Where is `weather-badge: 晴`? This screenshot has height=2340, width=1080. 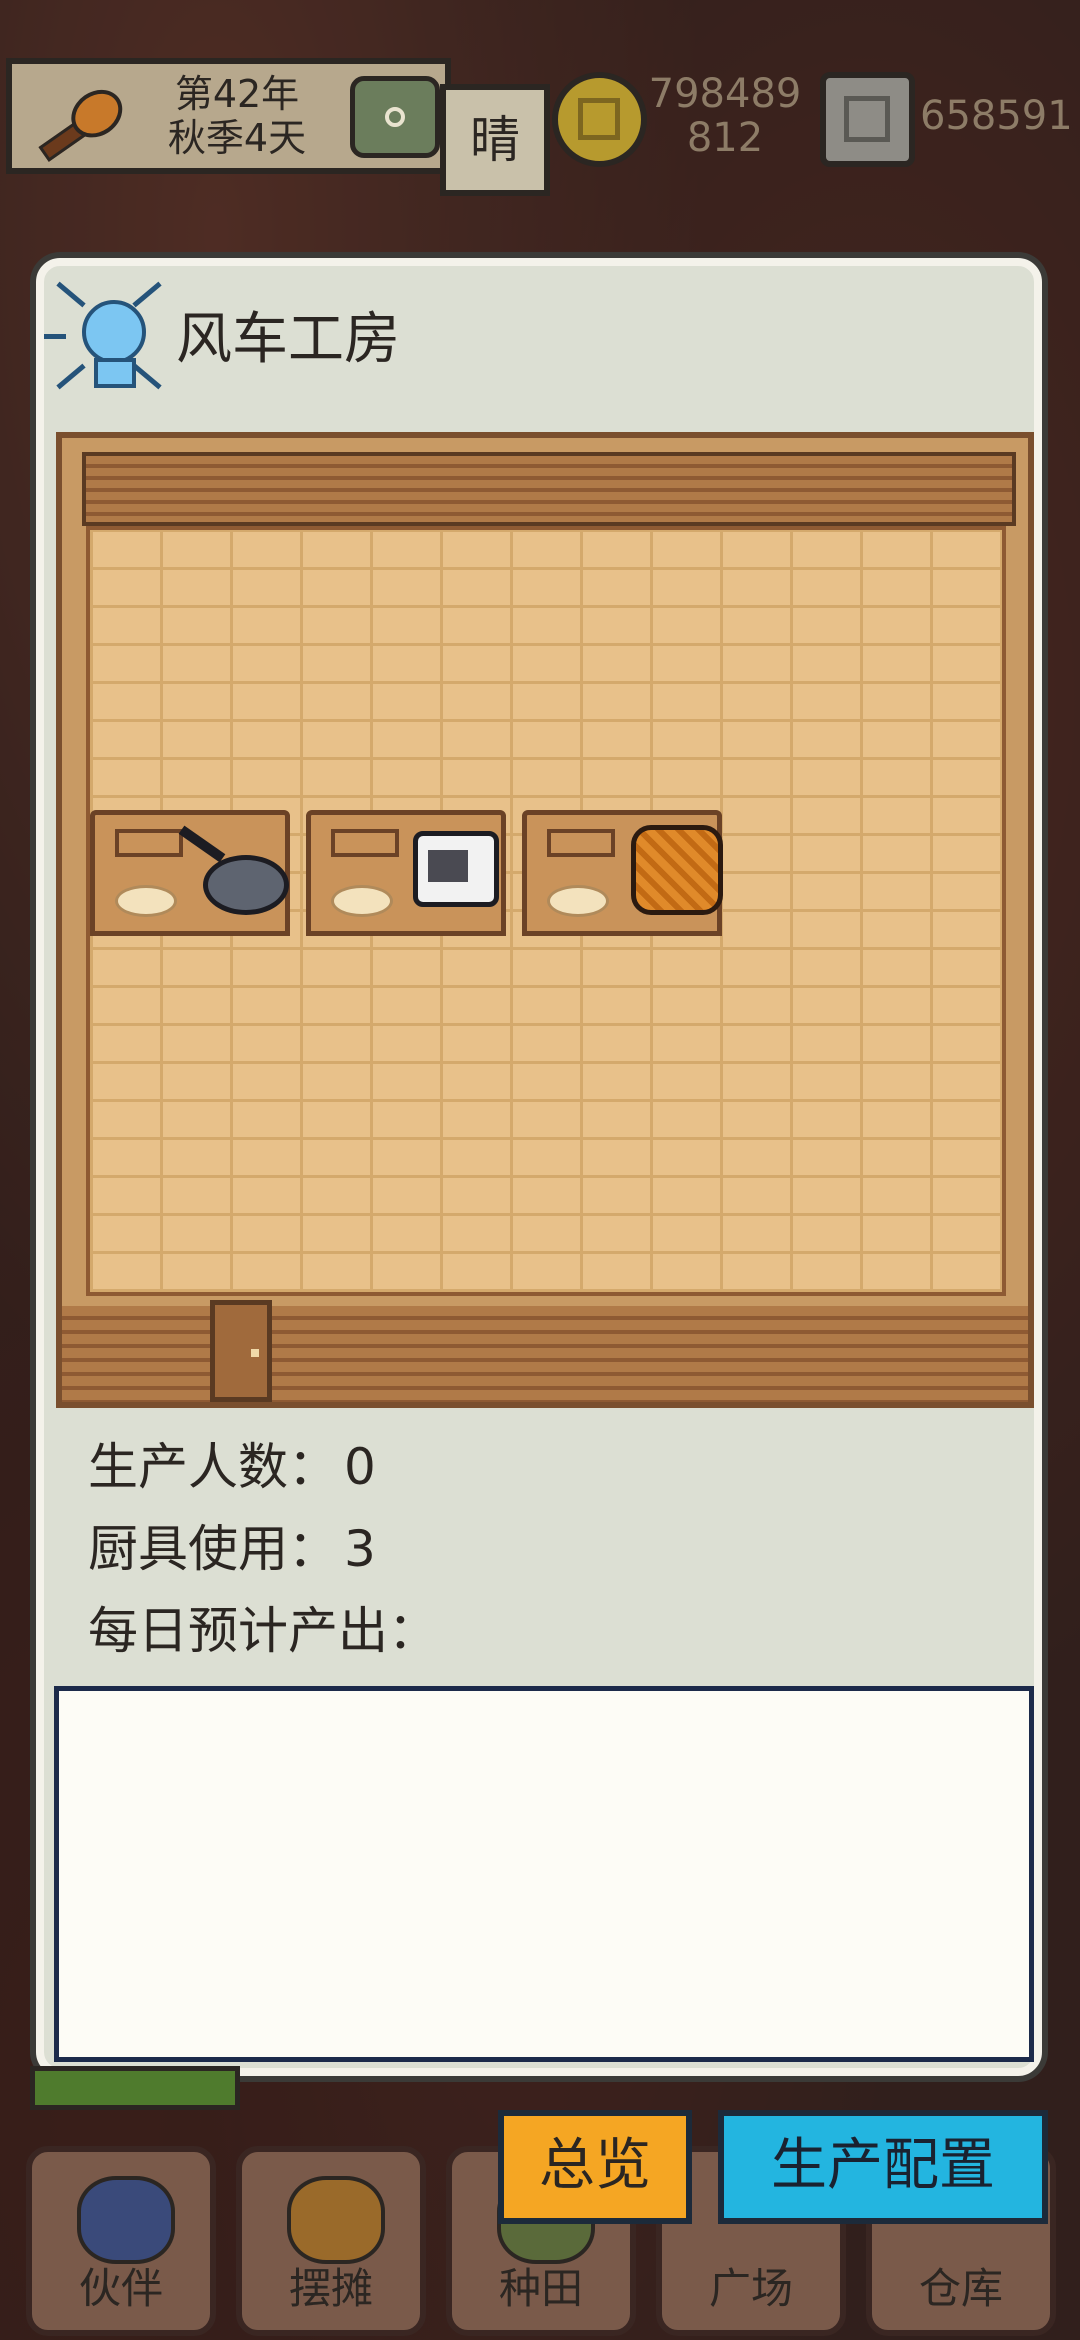
weather-badge: 晴 is located at coordinates (495, 140).